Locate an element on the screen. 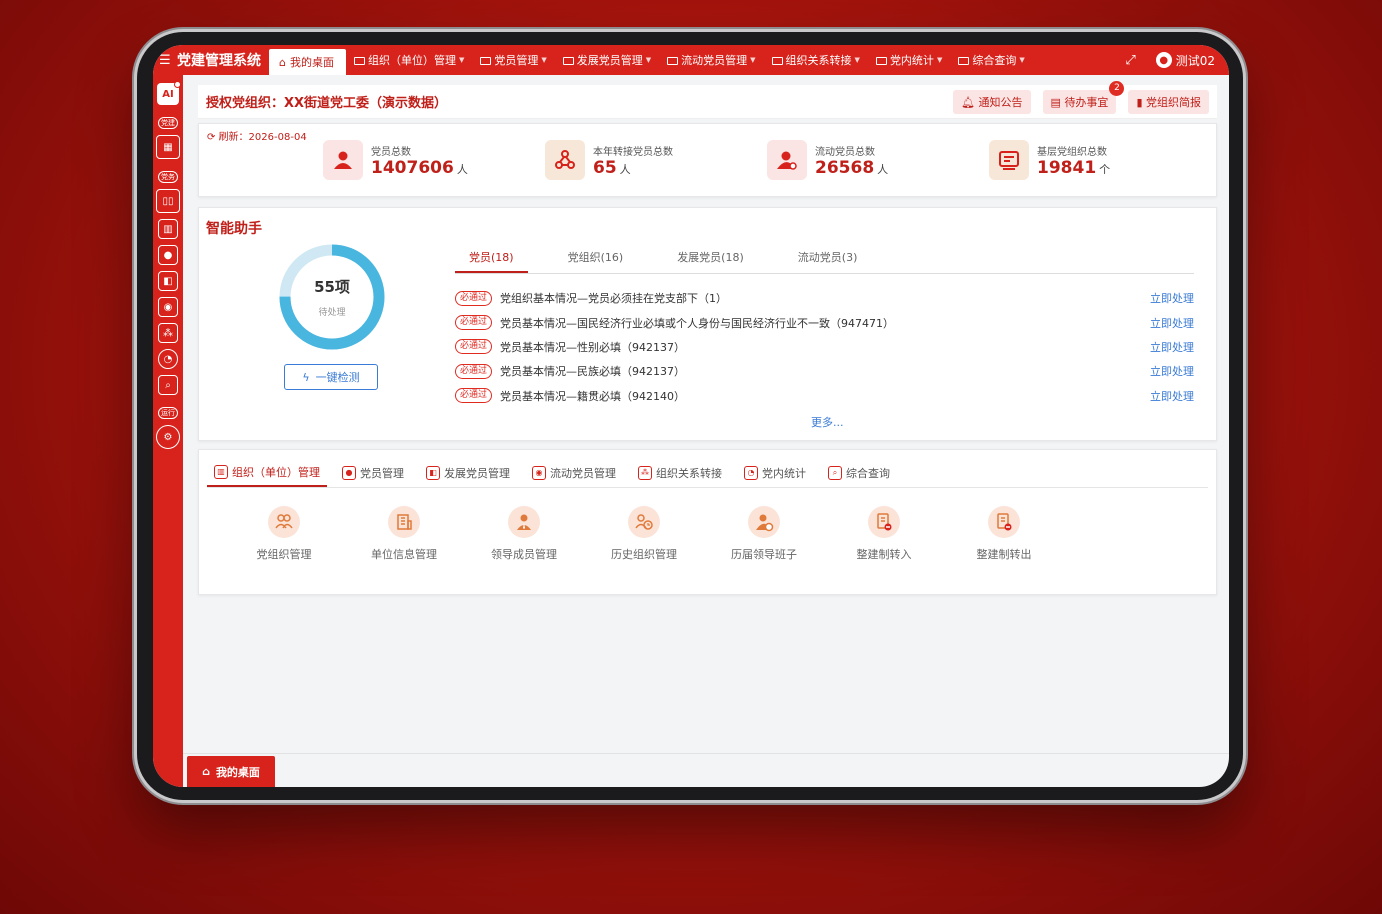  calendar-icon: ▦ is located at coordinates (168, 147).